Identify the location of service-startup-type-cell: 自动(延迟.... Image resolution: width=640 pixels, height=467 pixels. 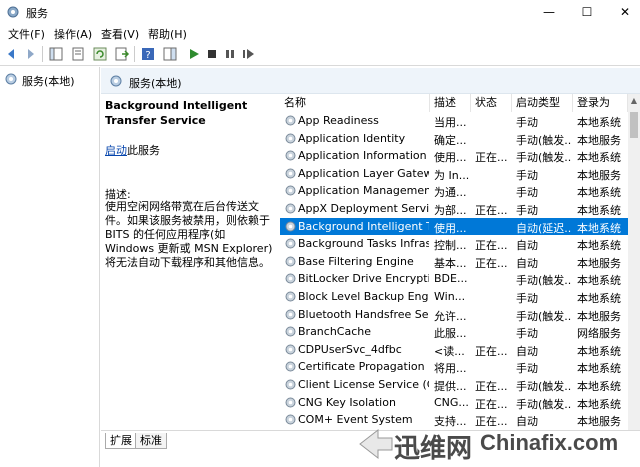
(544, 228).